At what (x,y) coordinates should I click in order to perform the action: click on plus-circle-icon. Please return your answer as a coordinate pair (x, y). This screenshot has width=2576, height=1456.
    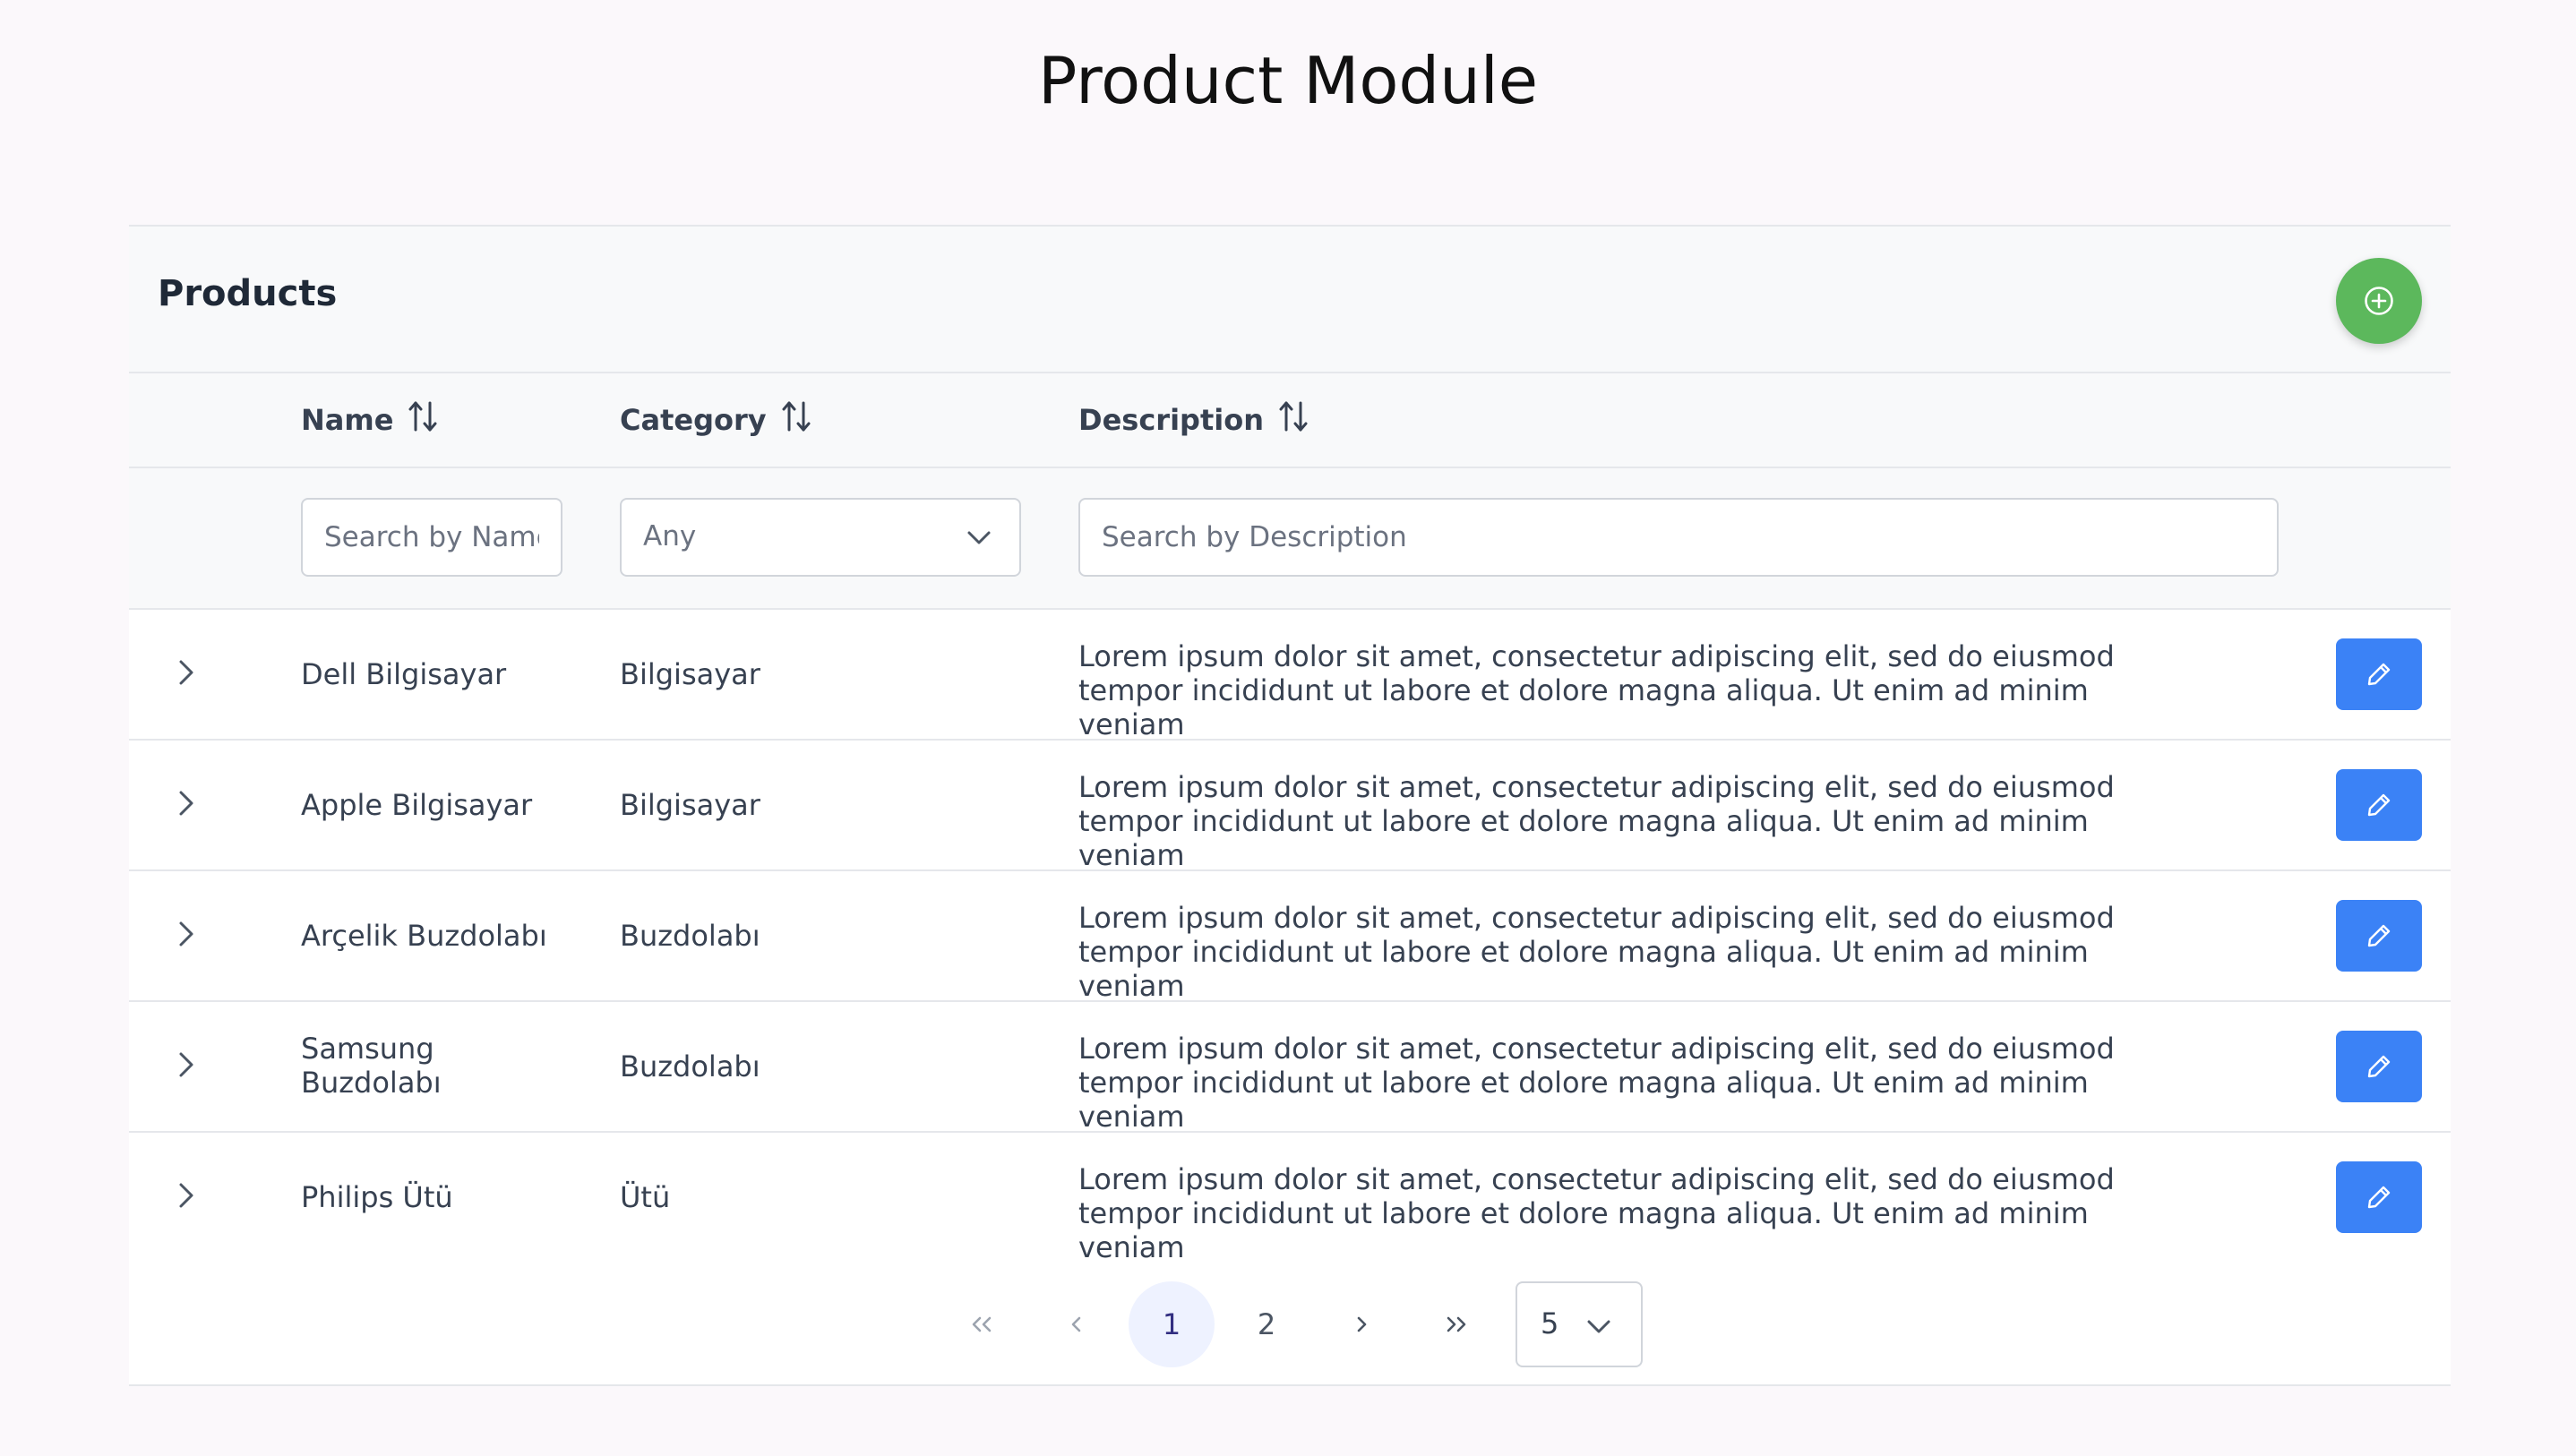
    Looking at the image, I should click on (2379, 301).